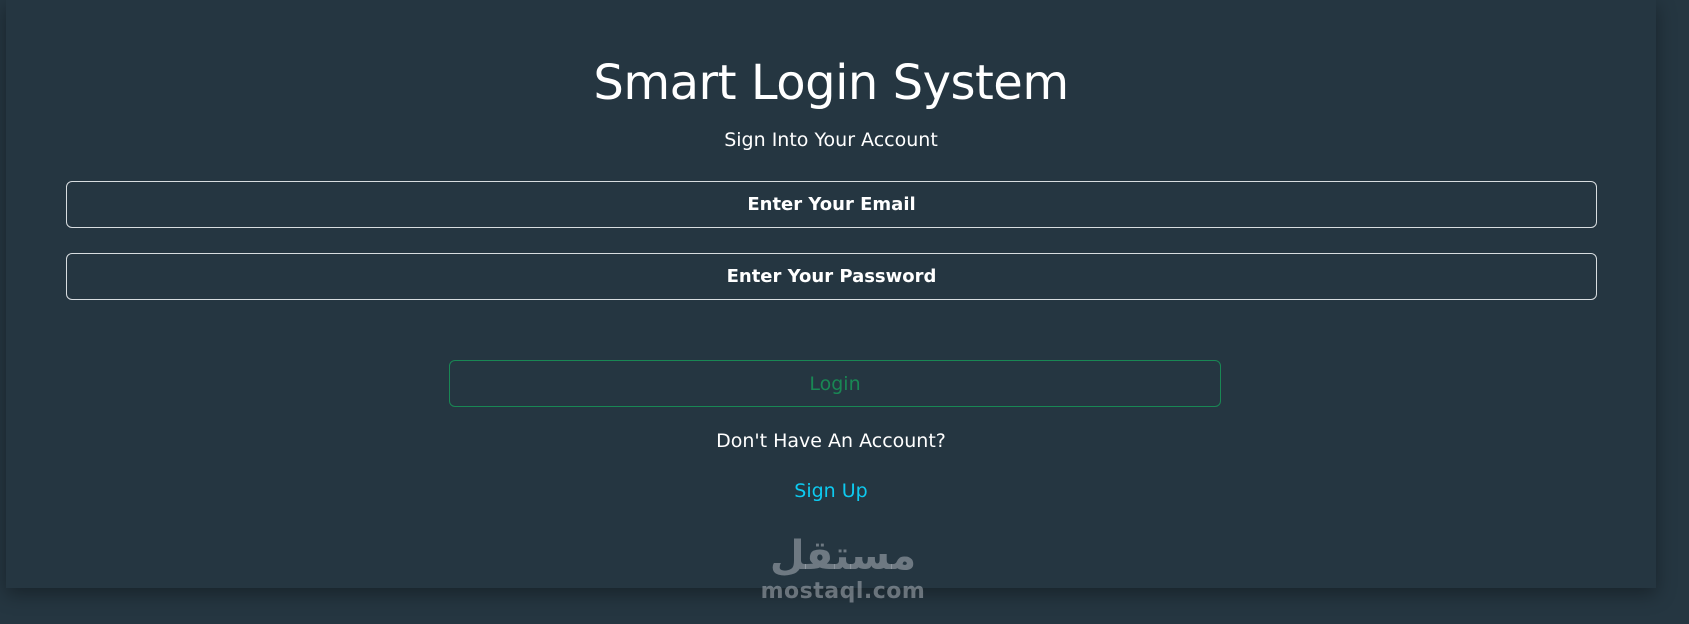 The image size is (1689, 624). I want to click on watermark-latin: mostaql.com, so click(843, 591).